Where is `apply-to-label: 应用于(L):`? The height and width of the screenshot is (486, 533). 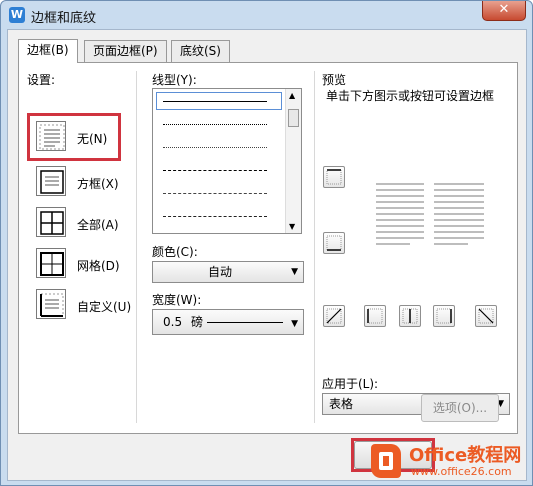
apply-to-label: 应用于(L): is located at coordinates (350, 384).